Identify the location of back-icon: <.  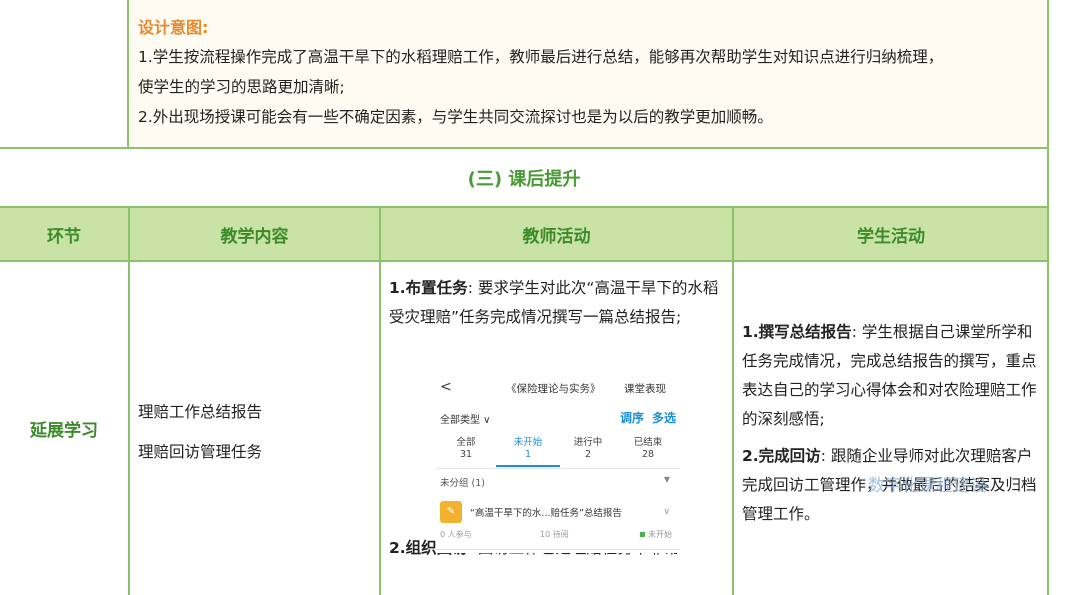
(446, 387).